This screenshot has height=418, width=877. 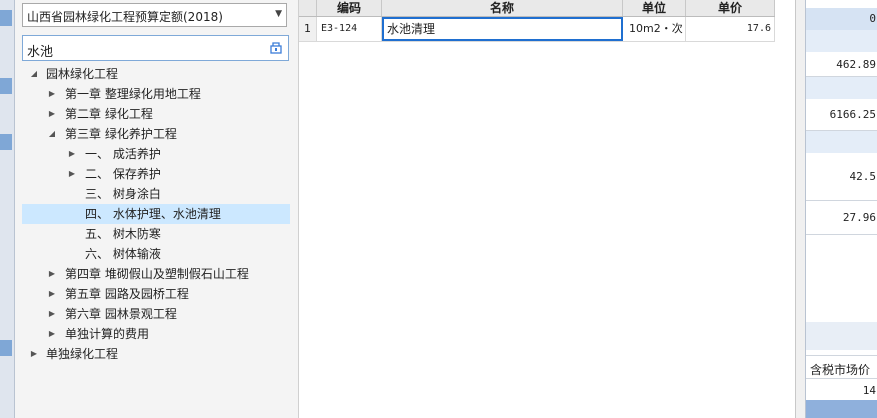 I want to click on grid-value: 6166.25, so click(x=852, y=114).